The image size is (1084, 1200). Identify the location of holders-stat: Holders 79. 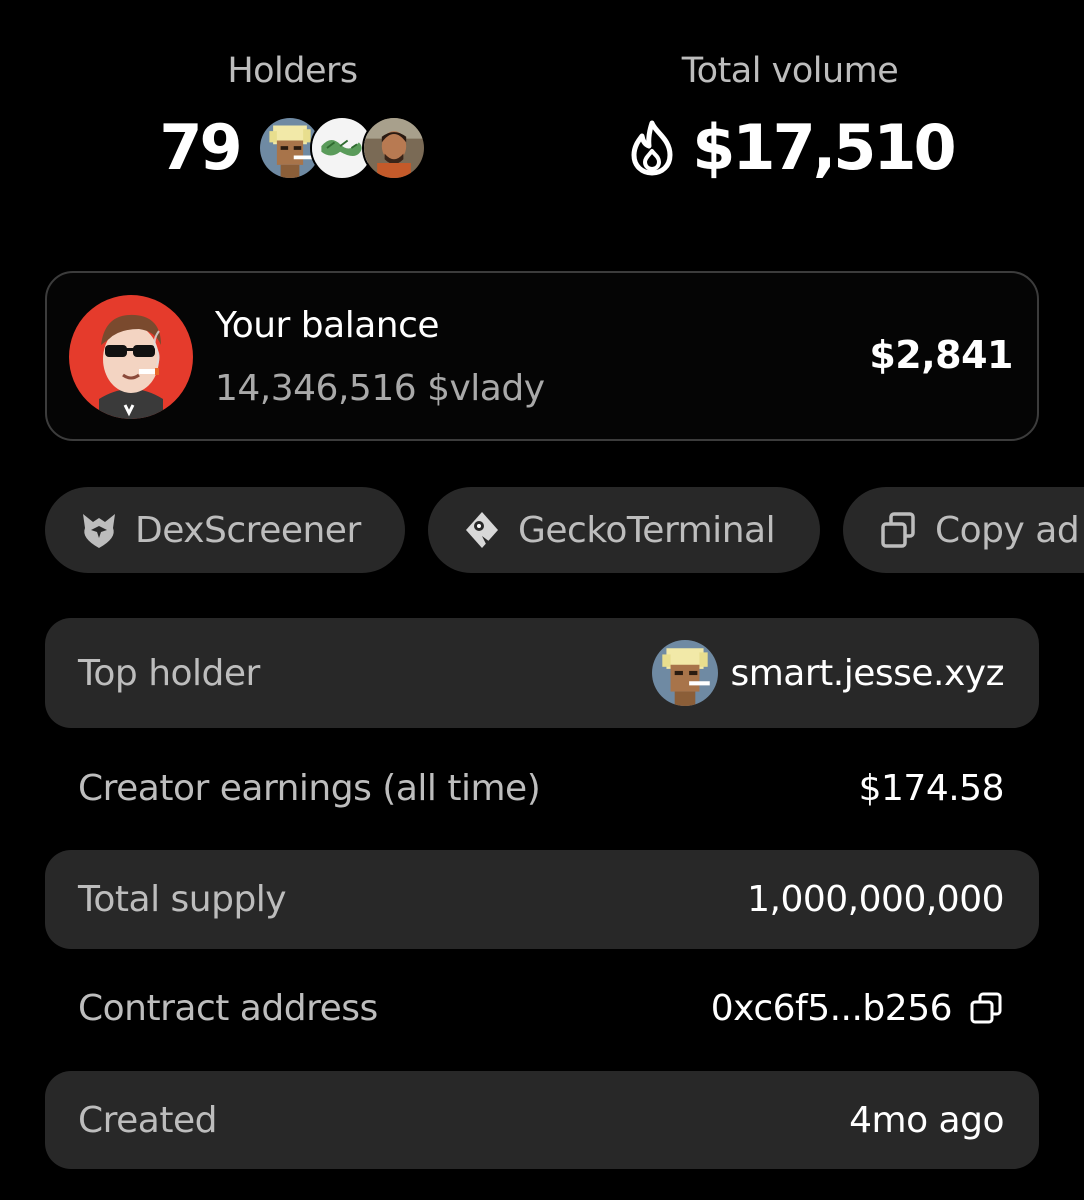
(292, 118).